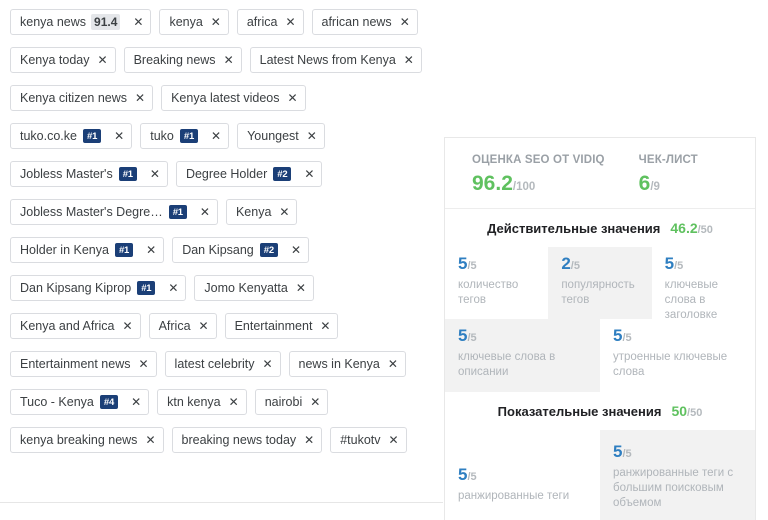 The width and height of the screenshot is (768, 520). Describe the element at coordinates (268, 250) in the screenshot. I see `tag-rank-badge: #2` at that location.